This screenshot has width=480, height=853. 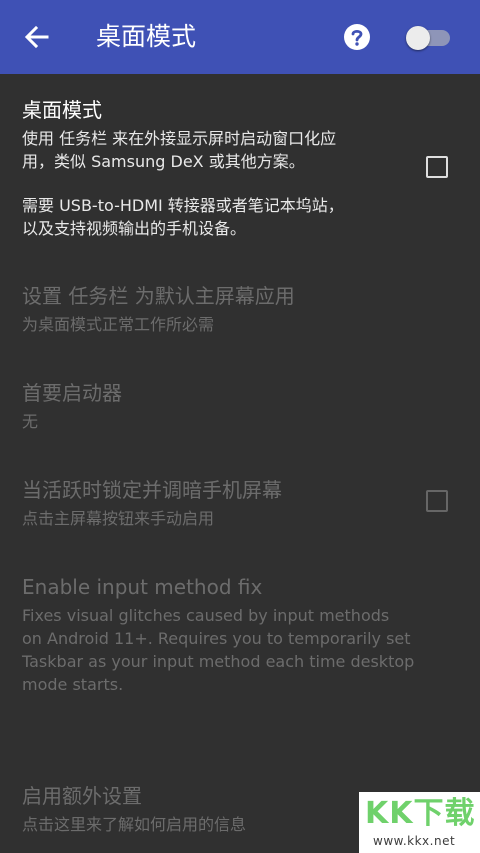 What do you see at coordinates (146, 36) in the screenshot?
I see `page-title: 桌面模式` at bounding box center [146, 36].